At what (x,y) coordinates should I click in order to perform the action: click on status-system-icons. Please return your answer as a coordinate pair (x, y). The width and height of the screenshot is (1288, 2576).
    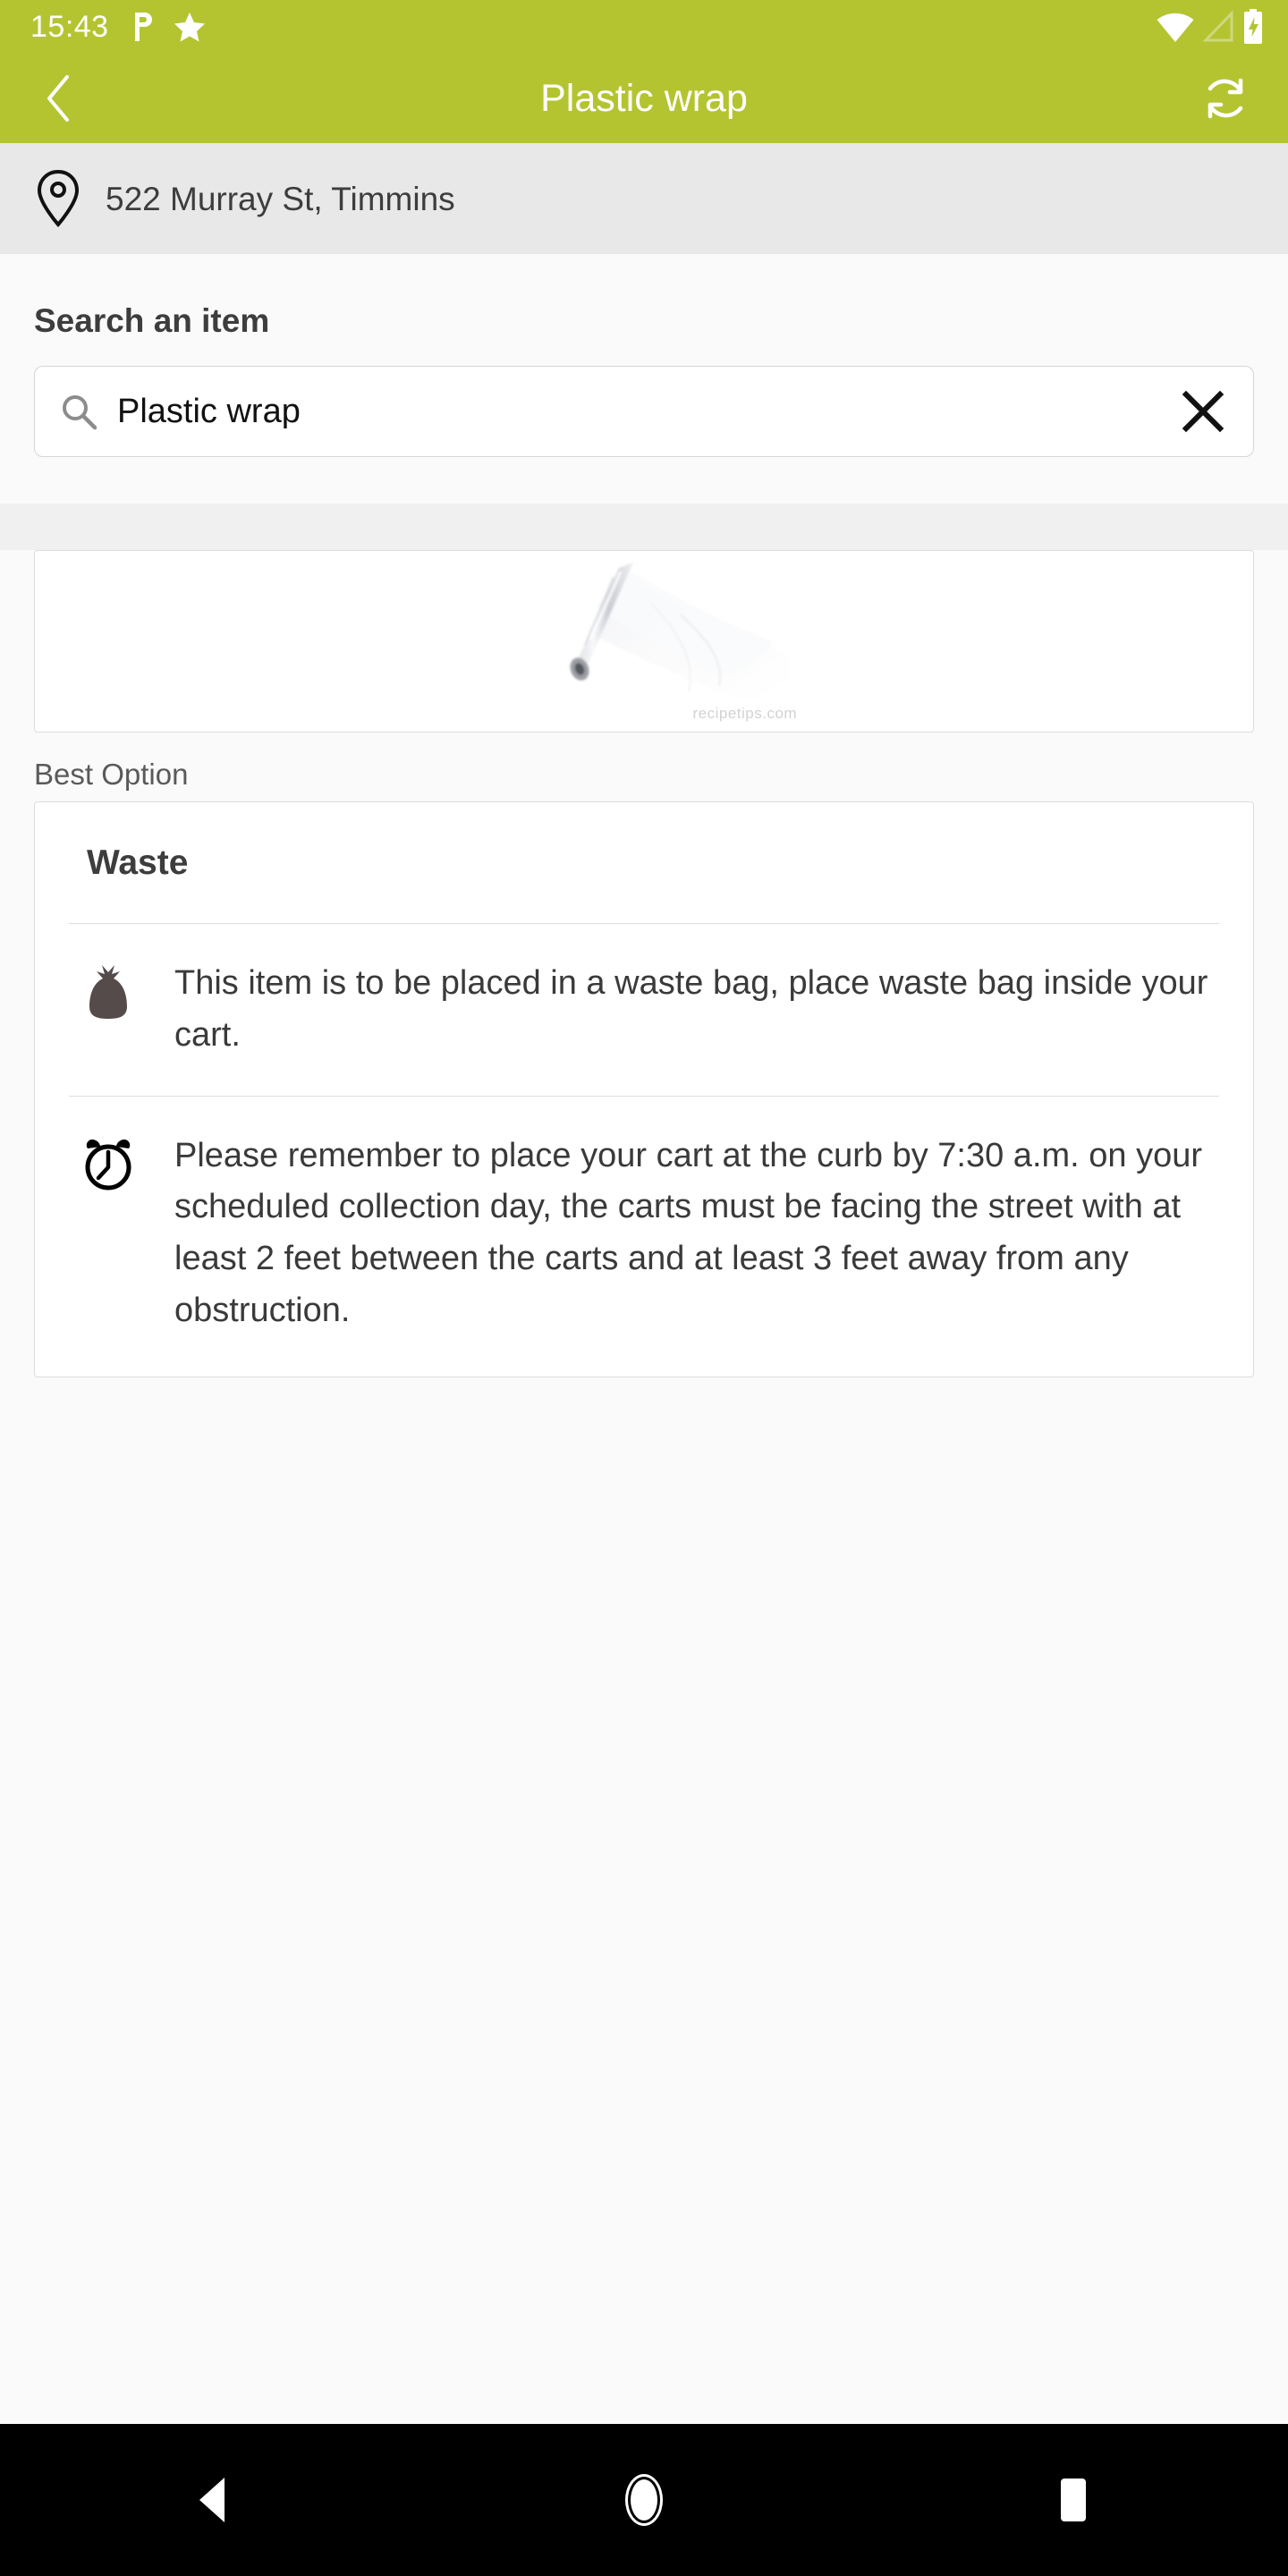
    Looking at the image, I should click on (1210, 27).